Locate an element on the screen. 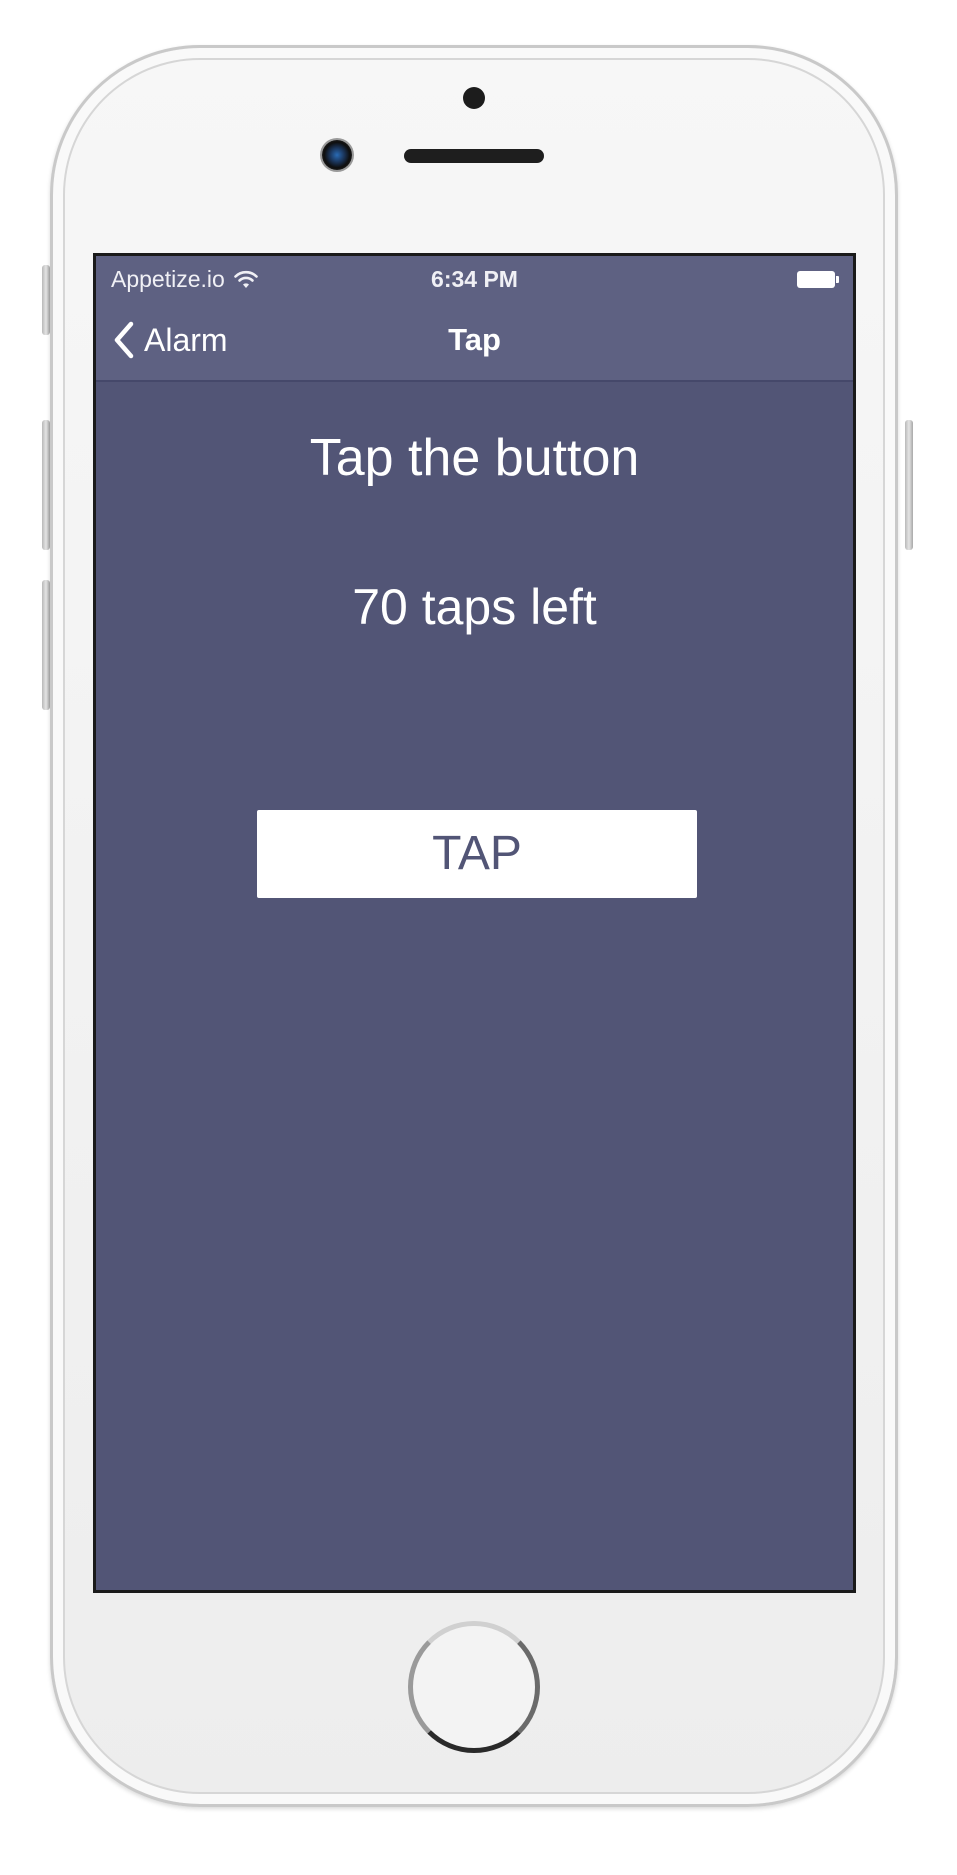 The image size is (957, 1875). battery-tip is located at coordinates (837, 279).